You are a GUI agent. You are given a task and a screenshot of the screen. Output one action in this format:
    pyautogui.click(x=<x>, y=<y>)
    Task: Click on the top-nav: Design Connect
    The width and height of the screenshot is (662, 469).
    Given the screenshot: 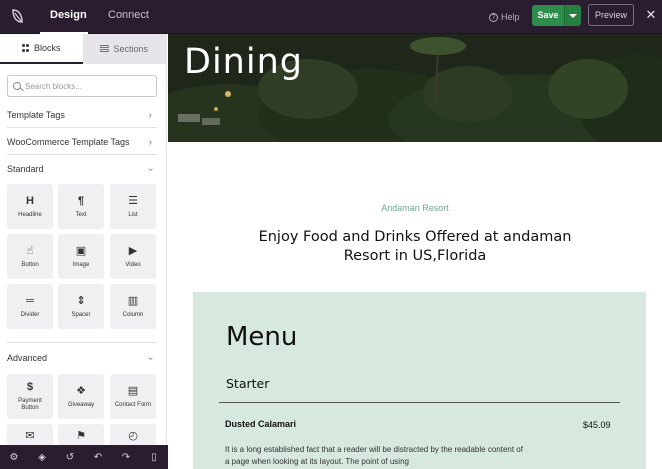 What is the action you would take?
    pyautogui.click(x=99, y=17)
    